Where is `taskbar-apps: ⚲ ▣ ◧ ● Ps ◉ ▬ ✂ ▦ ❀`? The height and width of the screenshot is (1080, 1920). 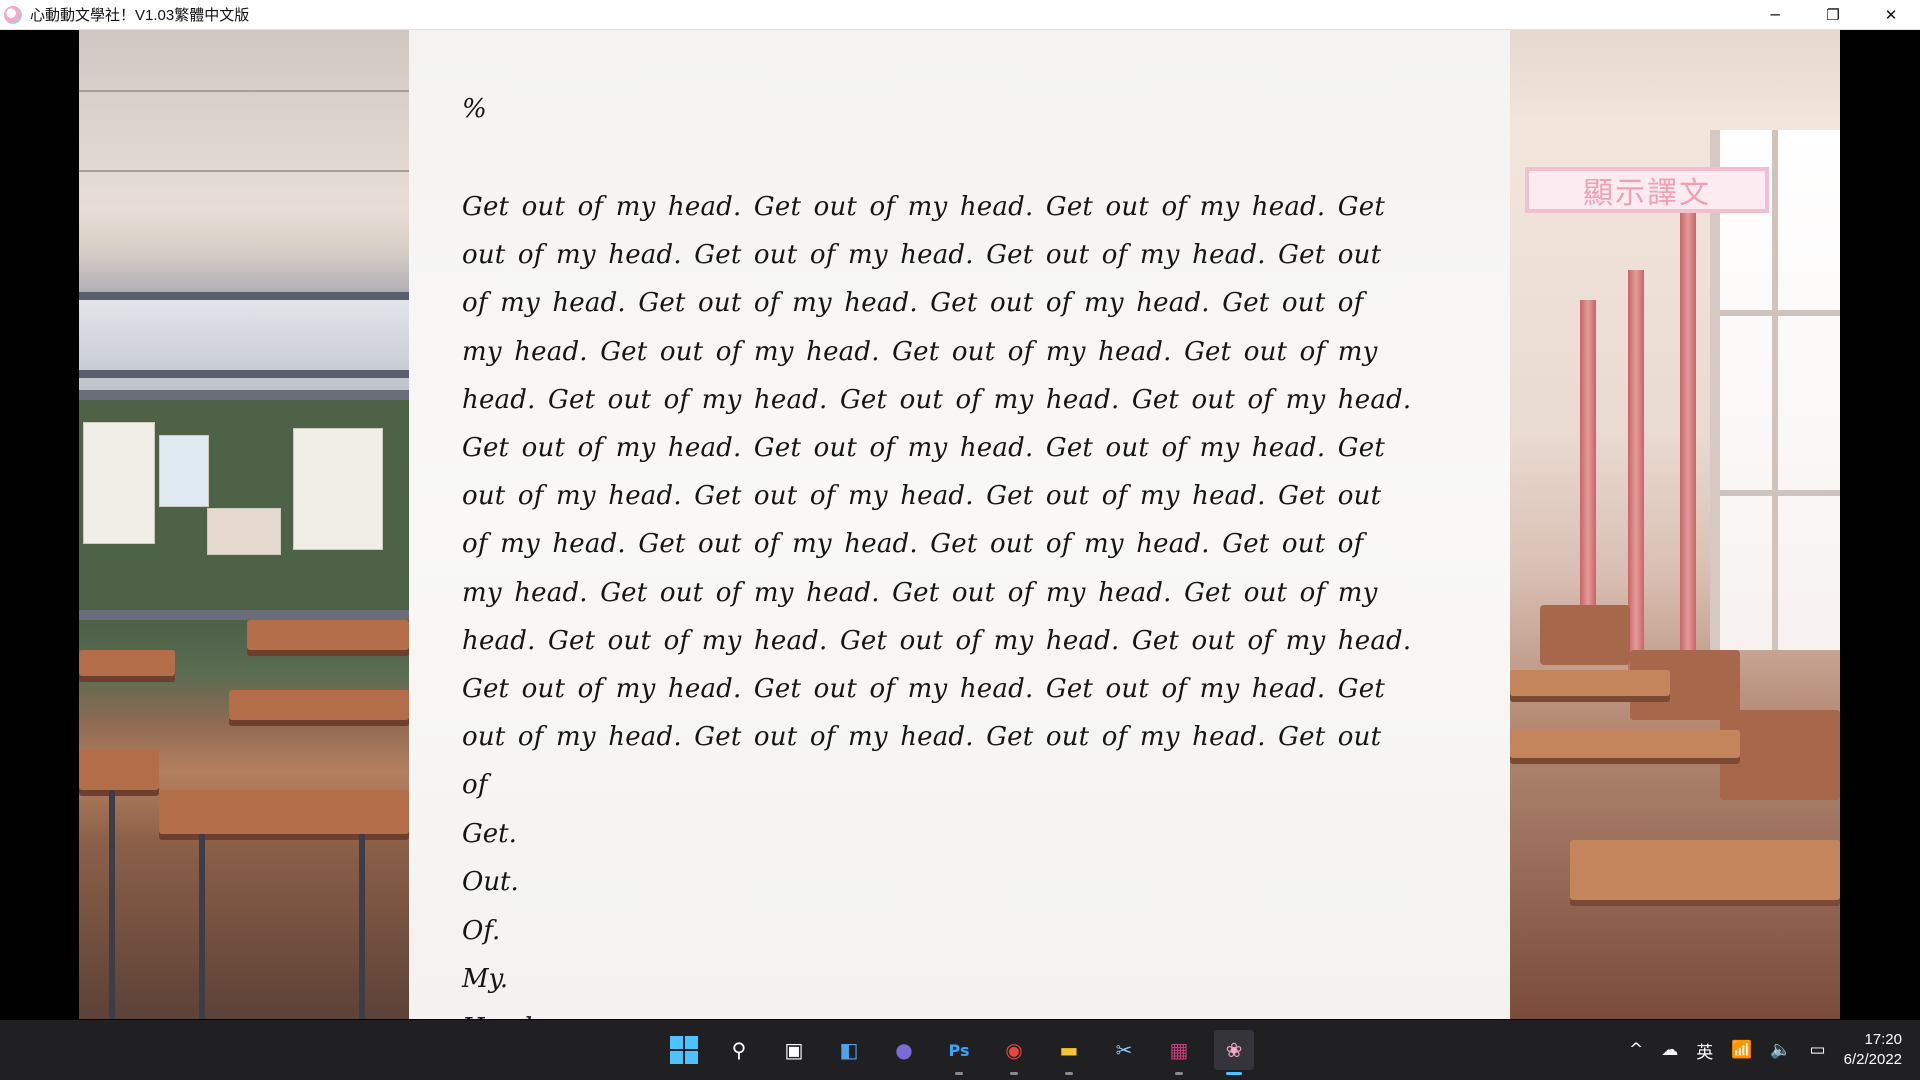
taskbar-apps: ⚲ ▣ ◧ ● Ps ◉ ▬ ✂ ▦ ❀ is located at coordinates (959, 1050).